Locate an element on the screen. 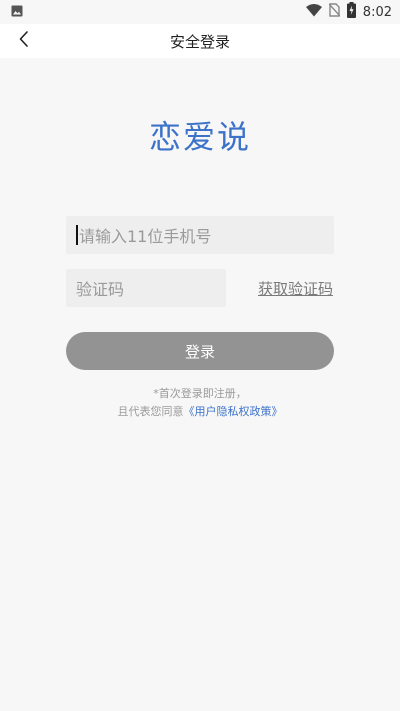  status-time: 8:02 is located at coordinates (377, 12).